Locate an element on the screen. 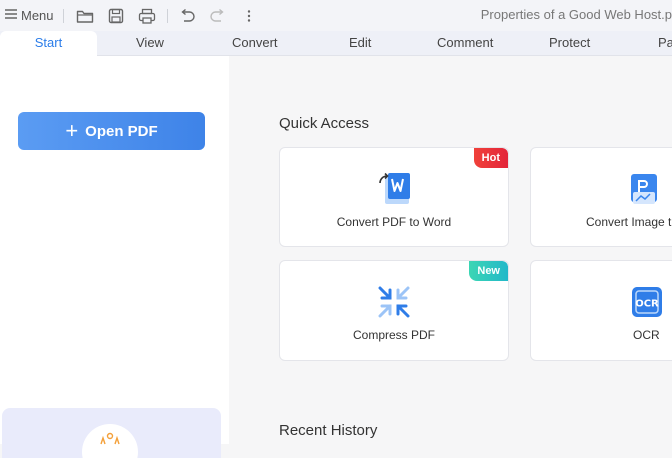  promo-banner is located at coordinates (111, 433).